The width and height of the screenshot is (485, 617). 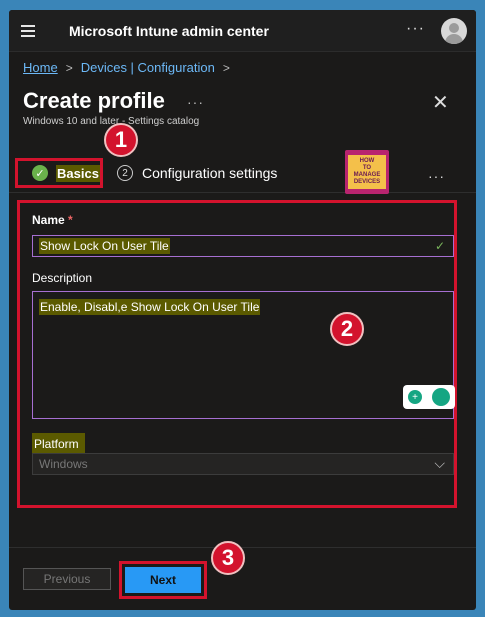 I want to click on tab-basics-label: Basics, so click(x=78, y=173).